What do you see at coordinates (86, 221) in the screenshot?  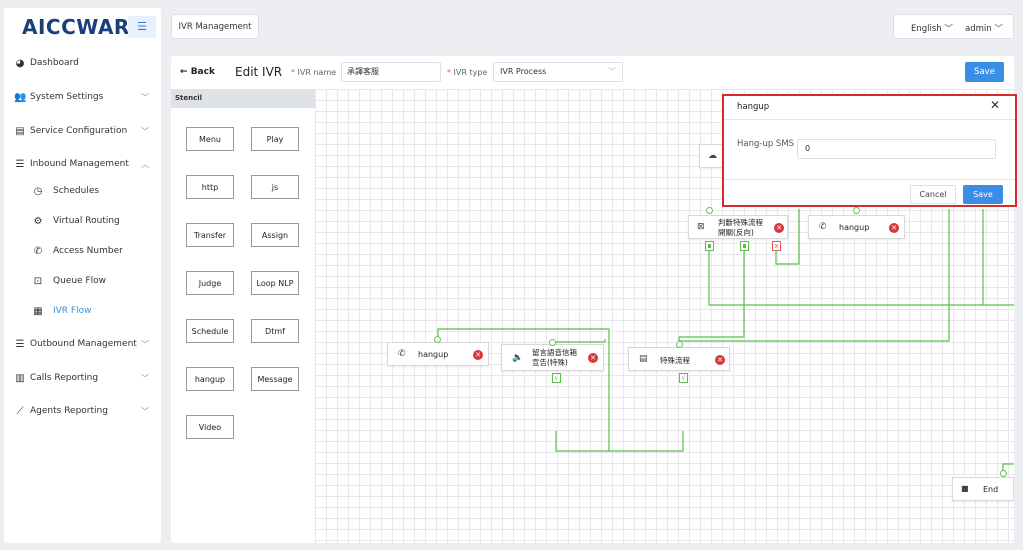 I see `sidebar-subitem-label: Virtual Routing` at bounding box center [86, 221].